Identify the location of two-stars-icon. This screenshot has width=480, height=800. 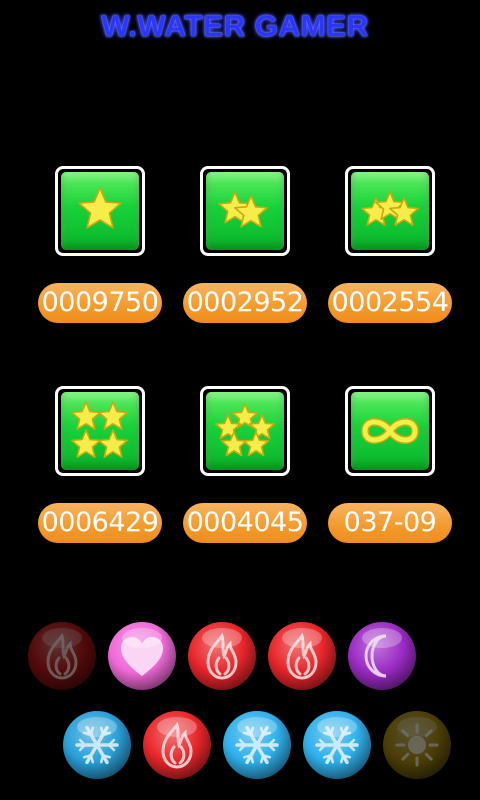
(243, 209).